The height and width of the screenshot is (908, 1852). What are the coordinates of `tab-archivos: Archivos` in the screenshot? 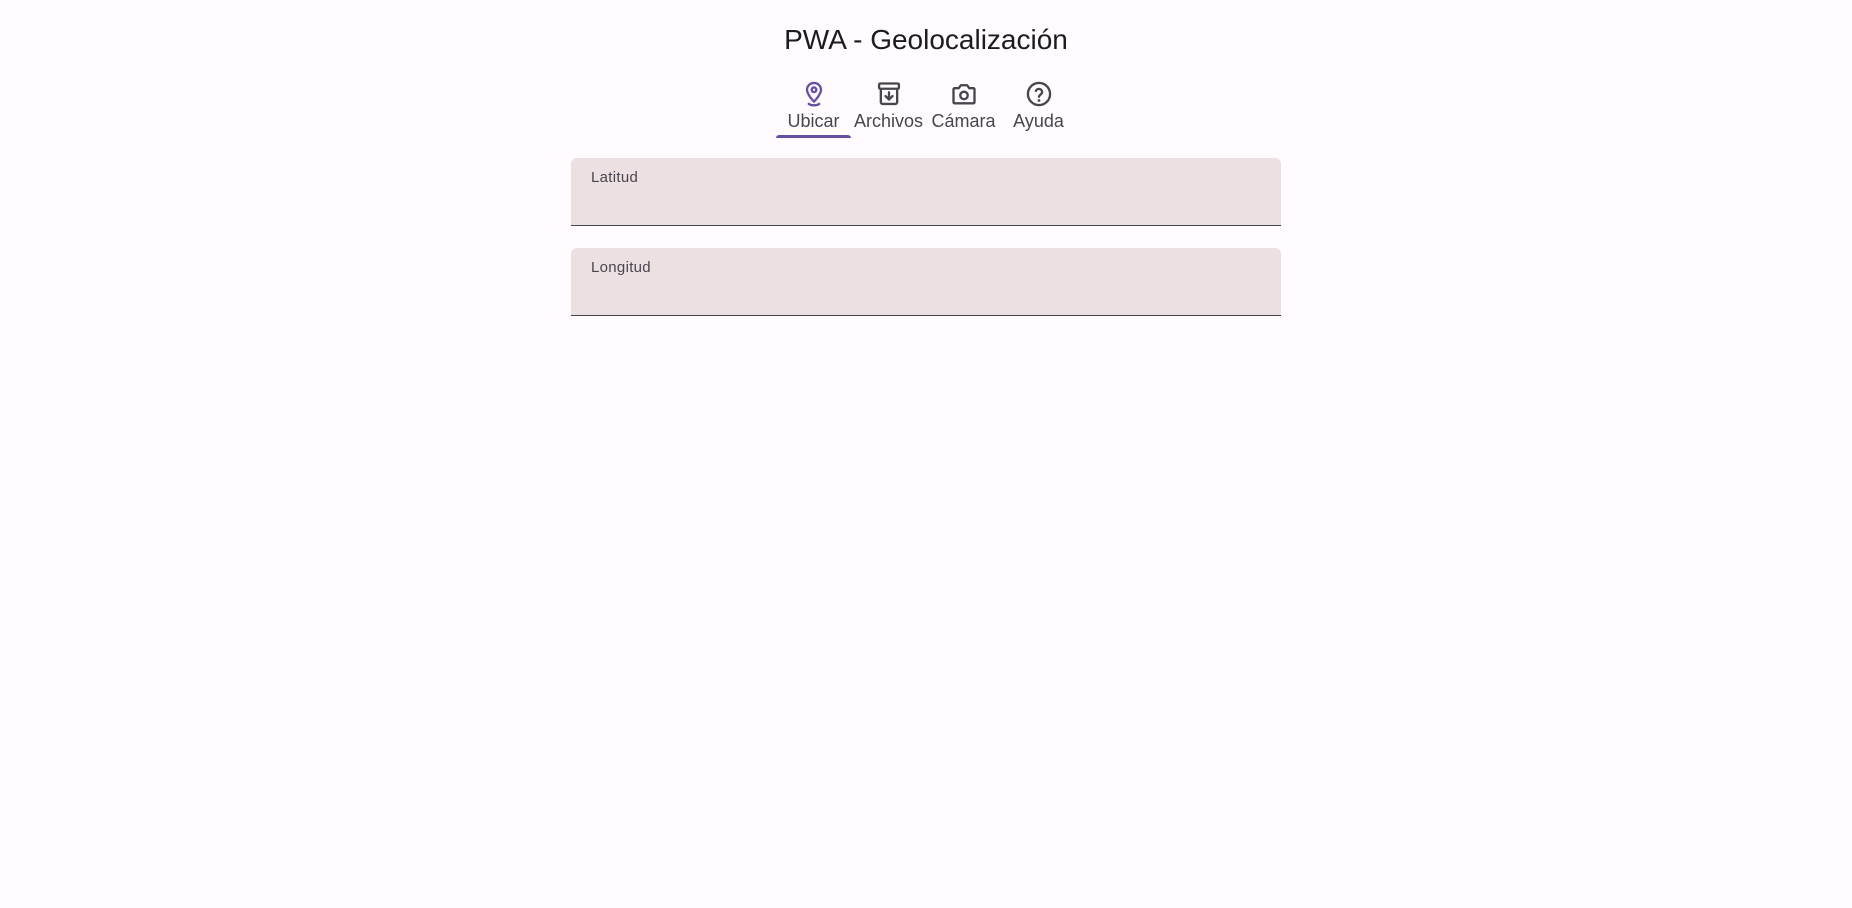 It's located at (888, 106).